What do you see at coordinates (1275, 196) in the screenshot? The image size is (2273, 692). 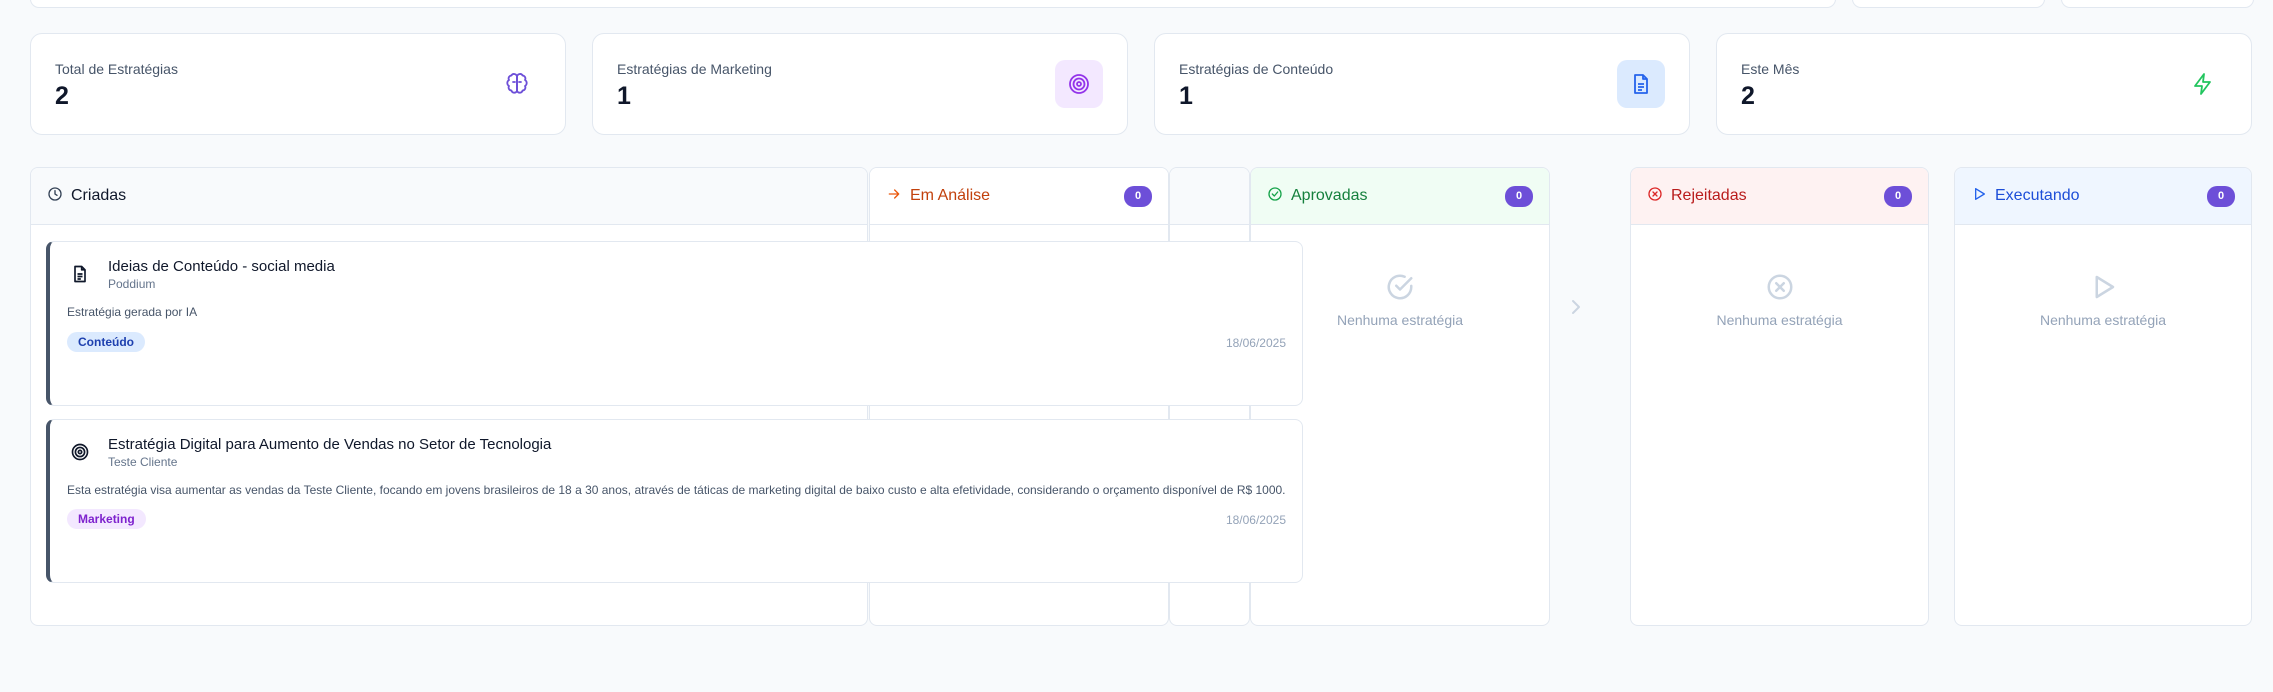 I see `check-circle-icon` at bounding box center [1275, 196].